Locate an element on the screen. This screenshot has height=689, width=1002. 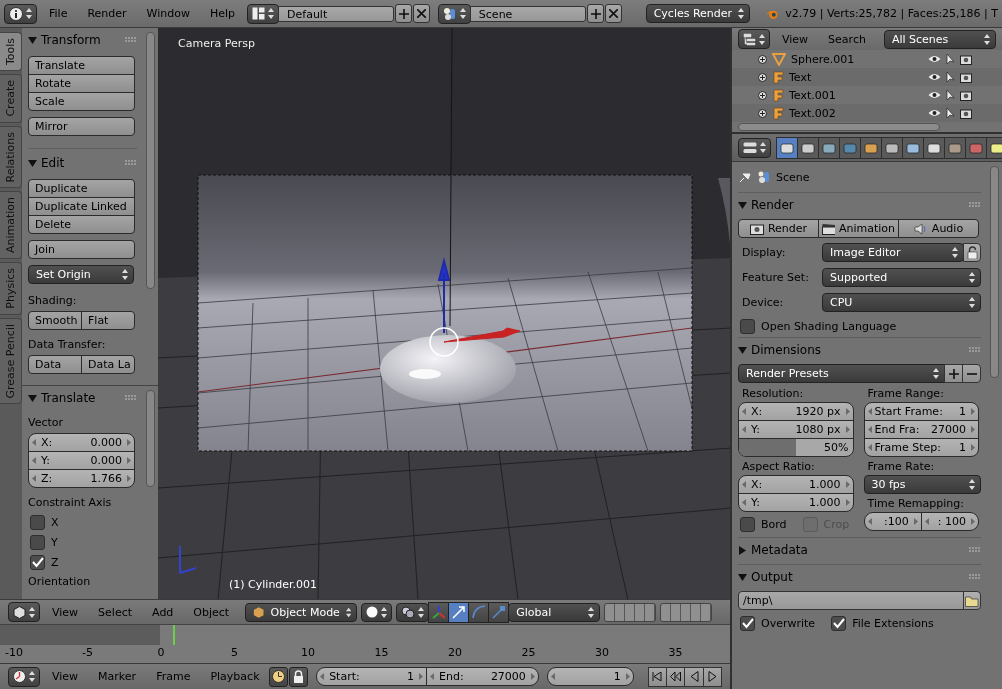
play-reverse-button is located at coordinates (694, 676).